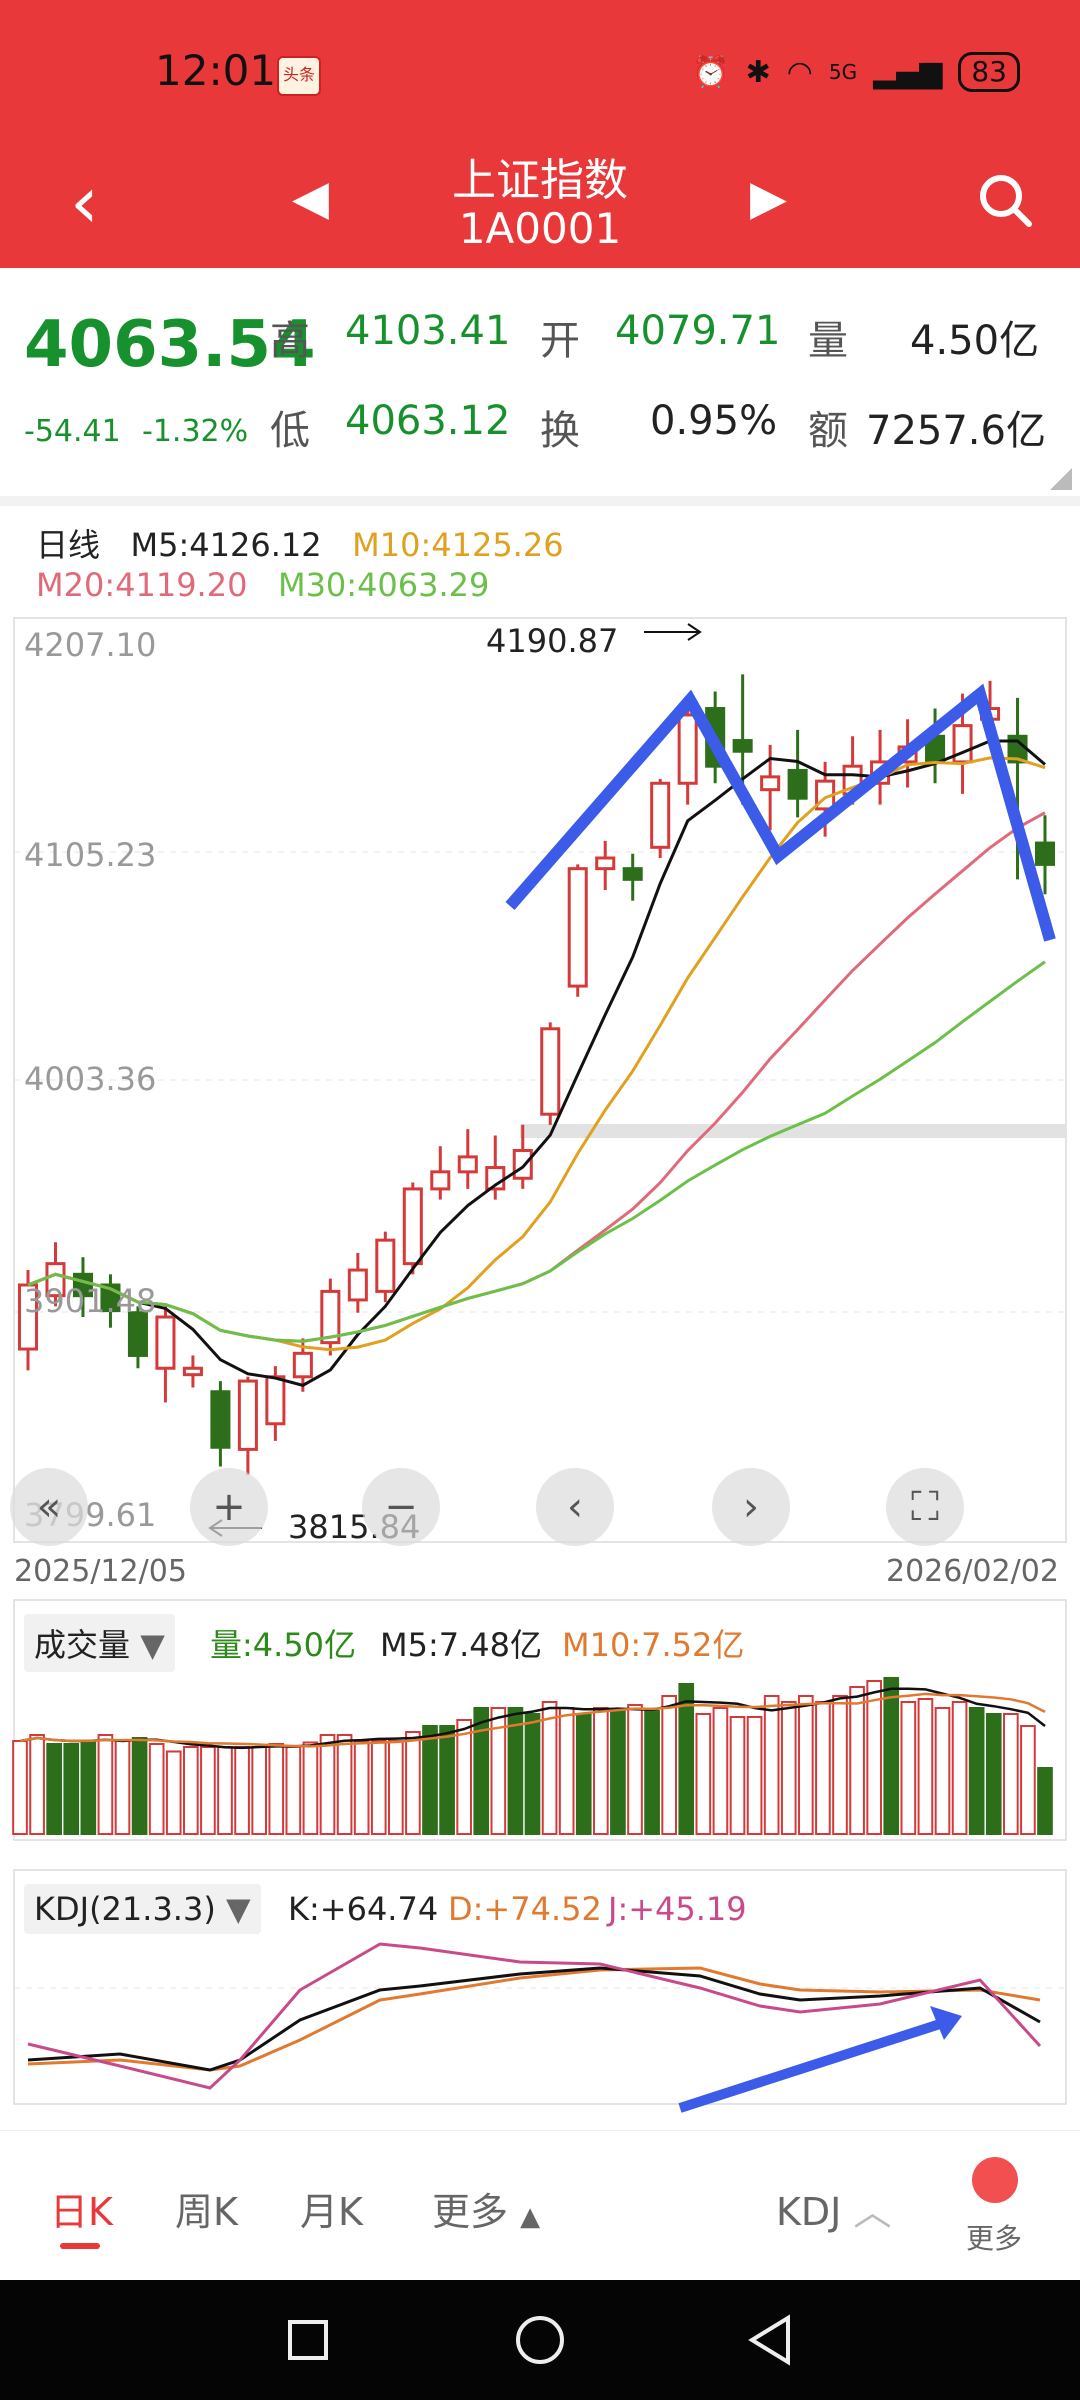 The image size is (1080, 2400). What do you see at coordinates (90, 645) in the screenshot?
I see `y-tick-label: 4207.10` at bounding box center [90, 645].